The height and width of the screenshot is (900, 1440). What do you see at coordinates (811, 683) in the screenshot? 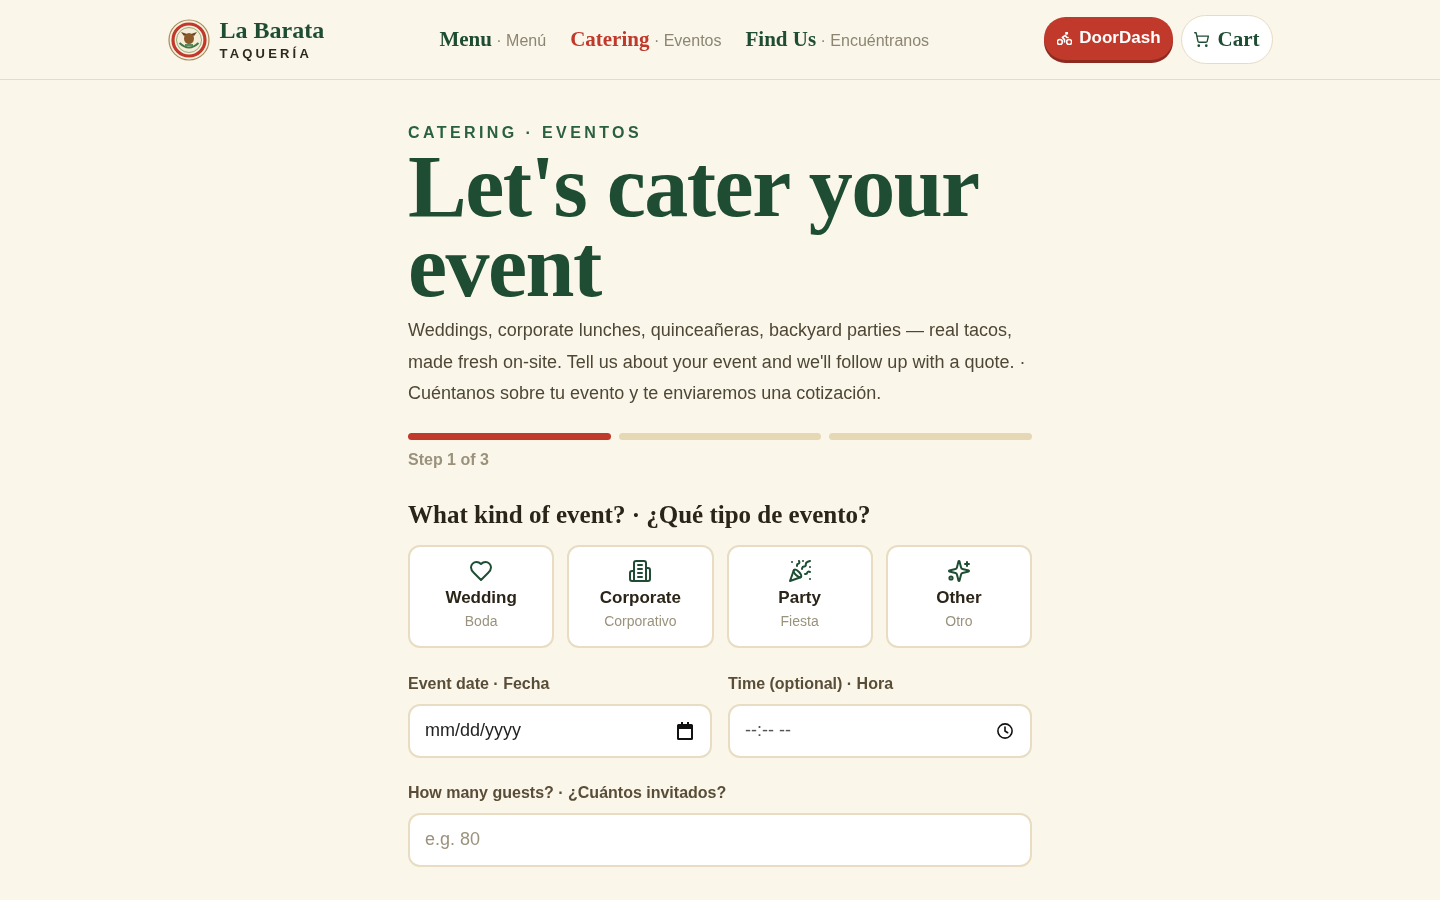
I see `field-label: Time (optional) · Hora` at bounding box center [811, 683].